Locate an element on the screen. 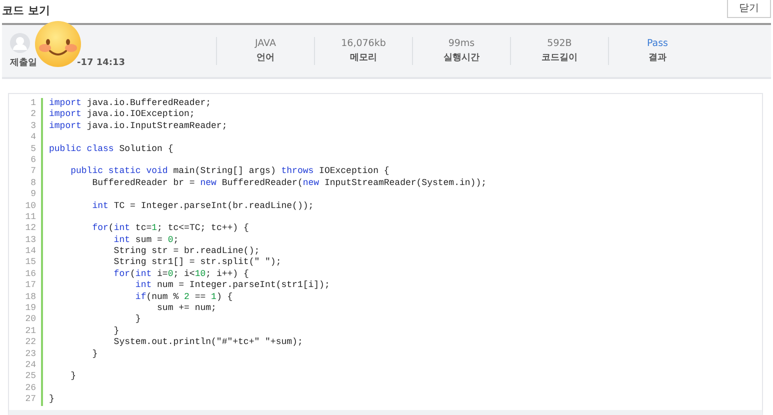  stat-label: 실행시간 is located at coordinates (462, 58).